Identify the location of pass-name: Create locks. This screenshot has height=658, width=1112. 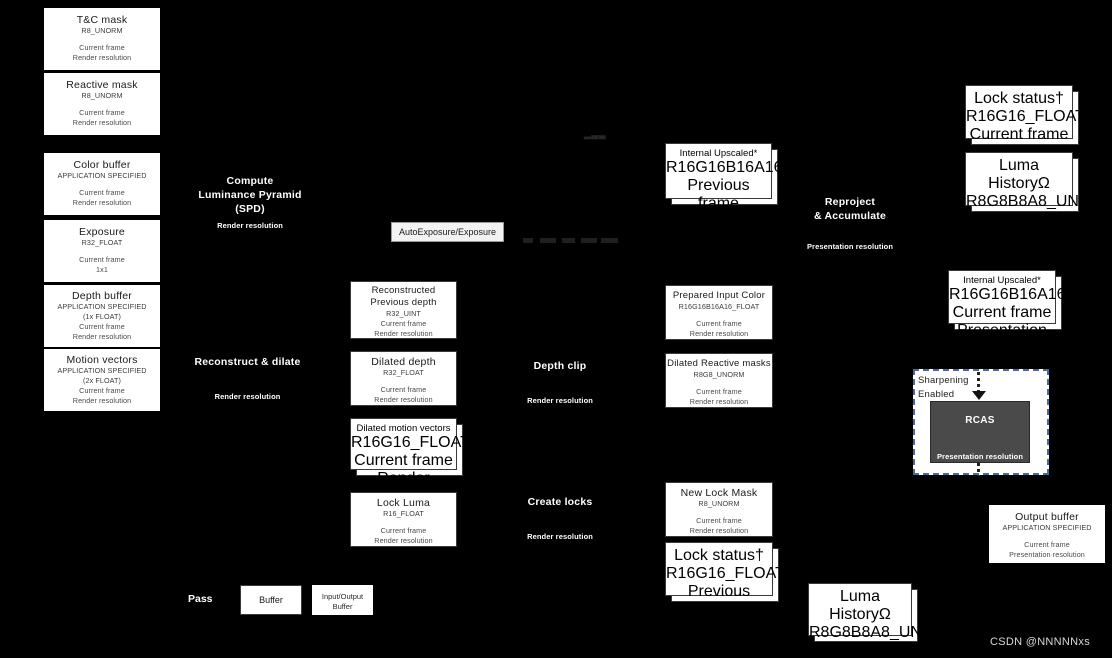
(560, 502).